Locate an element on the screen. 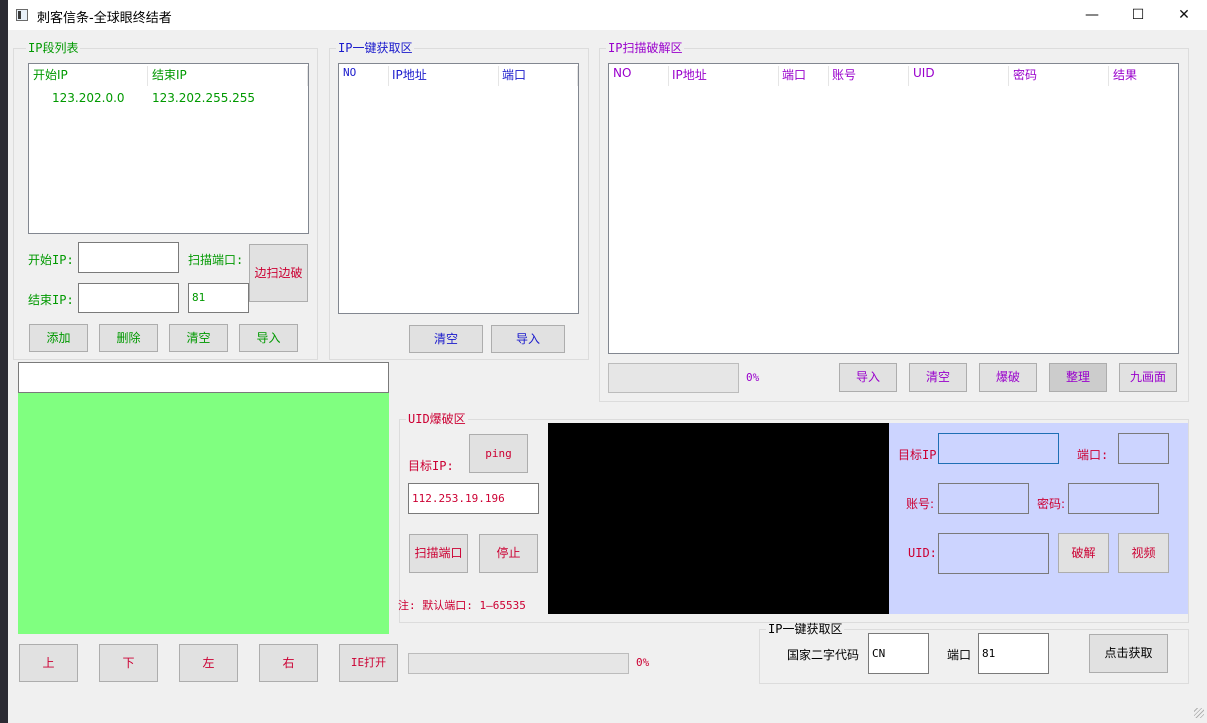  ip-list-title: IP段列表 is located at coordinates (53, 48).